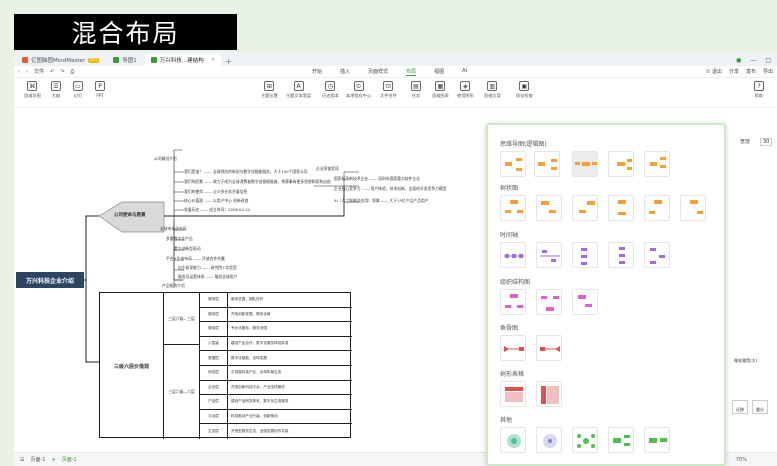 The height and width of the screenshot is (466, 777). Describe the element at coordinates (62, 72) in the screenshot. I see `redo-icon: ↷` at that location.